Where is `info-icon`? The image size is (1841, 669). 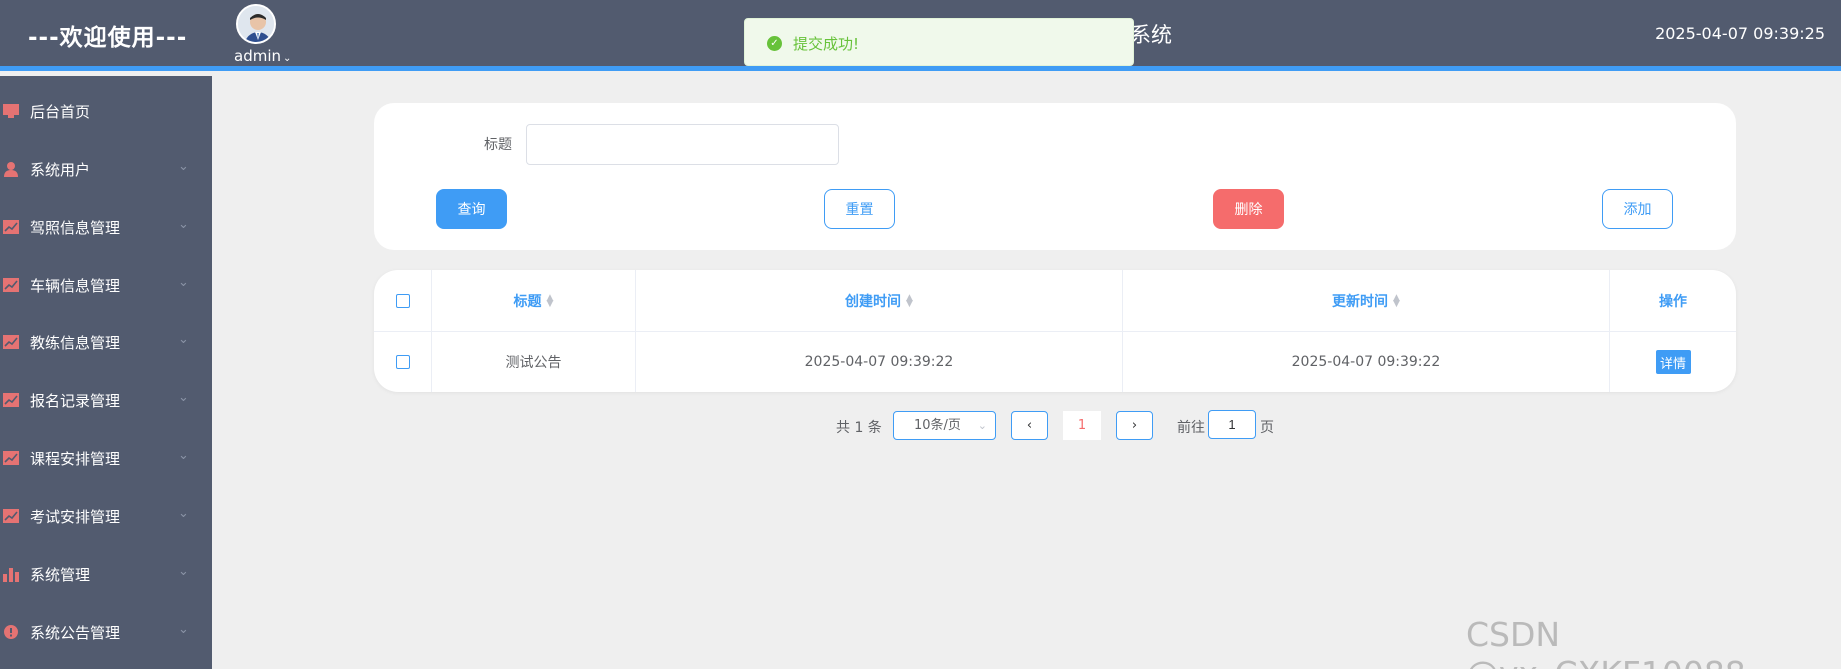
info-icon is located at coordinates (11, 632).